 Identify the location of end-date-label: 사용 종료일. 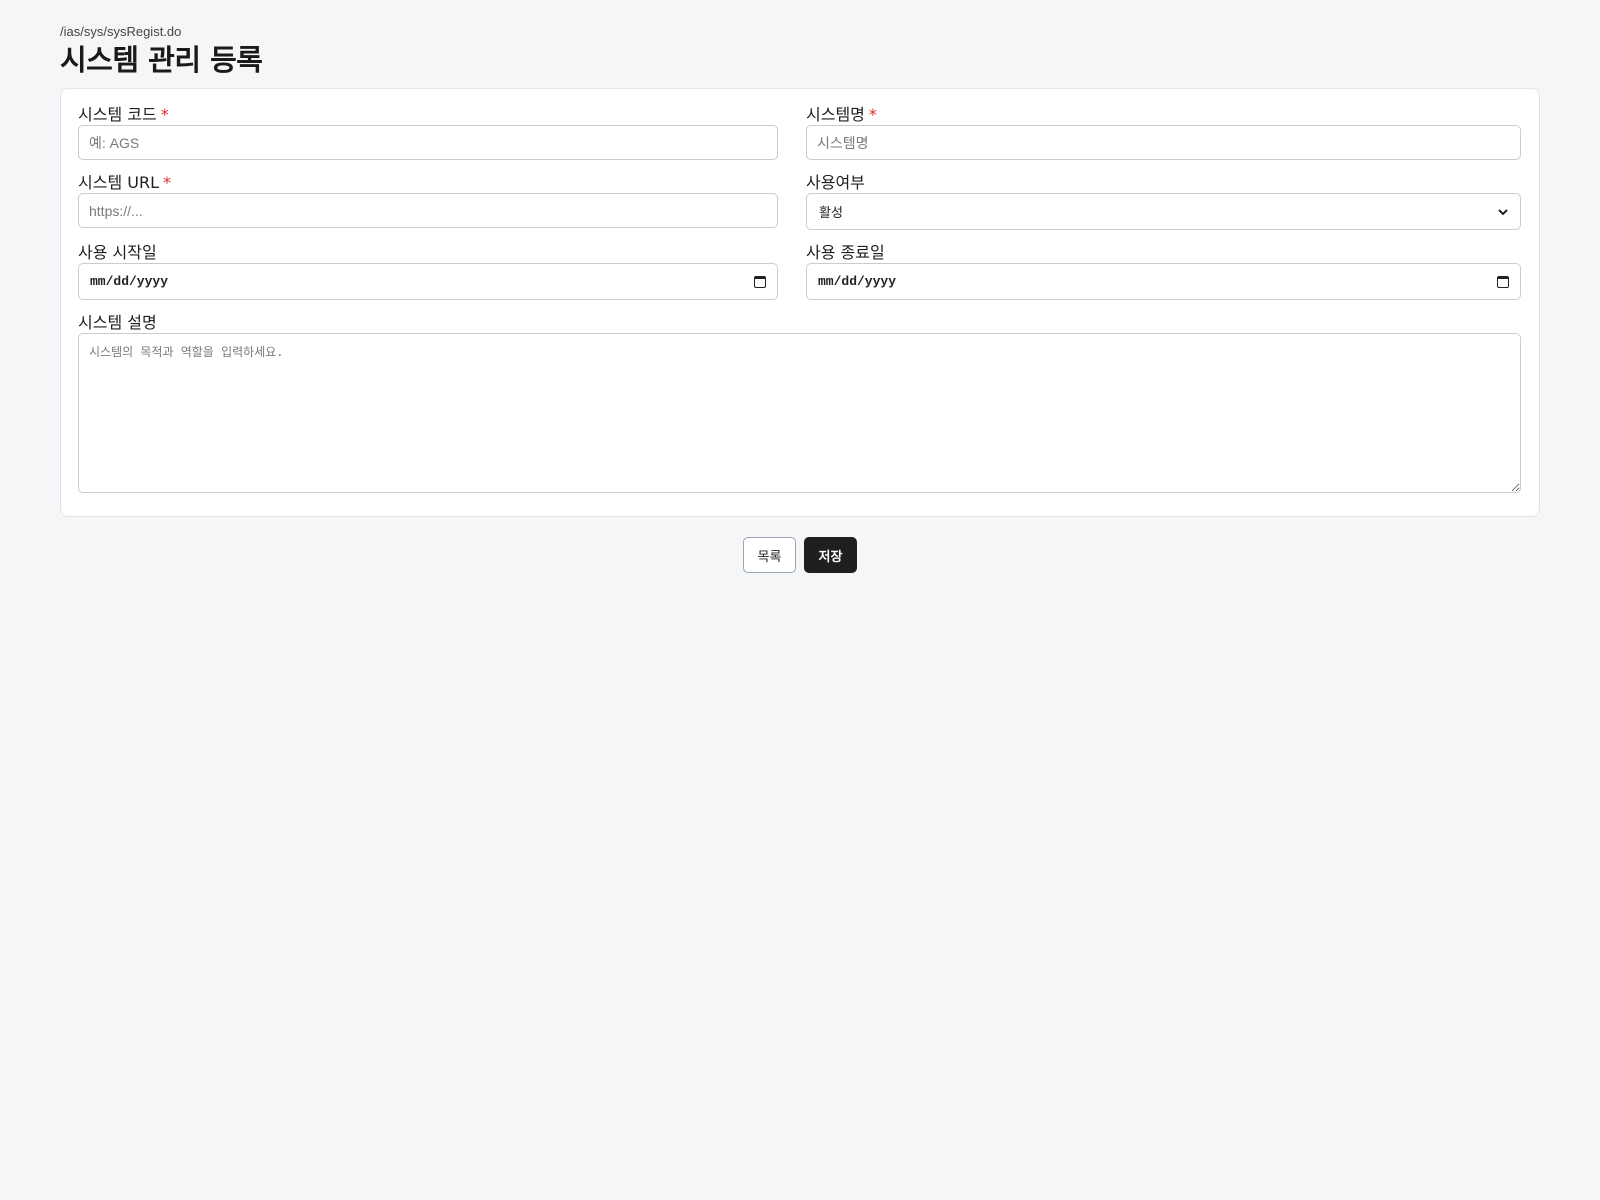
(845, 252).